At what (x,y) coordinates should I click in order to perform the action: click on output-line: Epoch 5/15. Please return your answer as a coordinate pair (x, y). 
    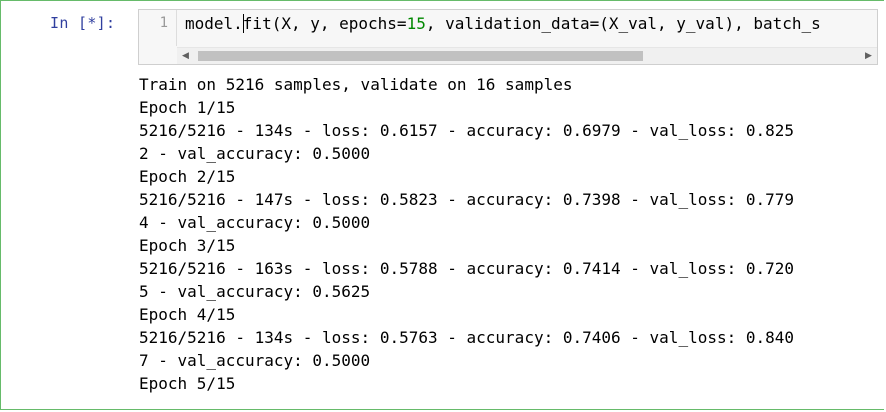
    Looking at the image, I should click on (187, 383).